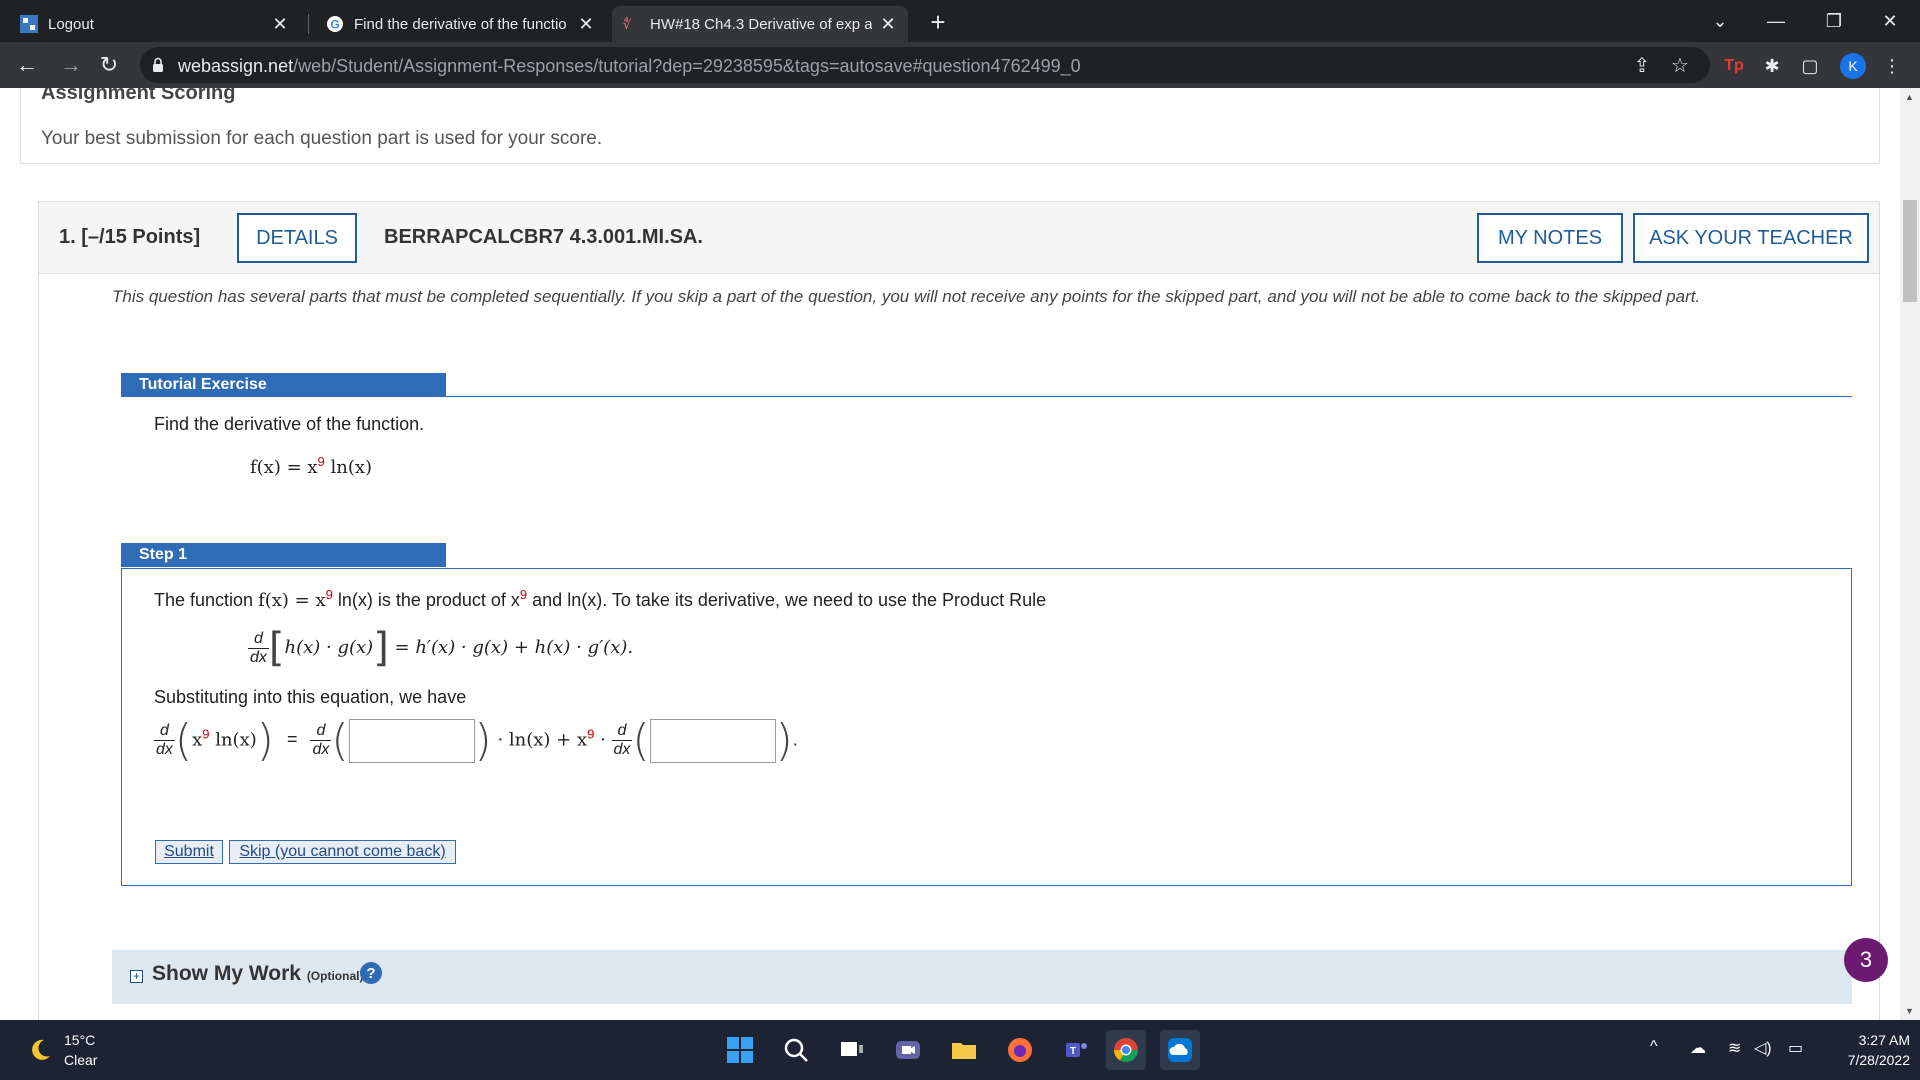  I want to click on bookmark-star-icon: ☆, so click(1680, 65).